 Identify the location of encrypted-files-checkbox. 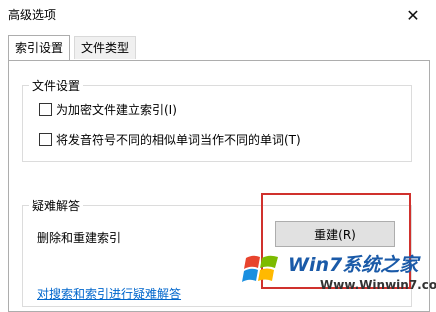
(45, 109).